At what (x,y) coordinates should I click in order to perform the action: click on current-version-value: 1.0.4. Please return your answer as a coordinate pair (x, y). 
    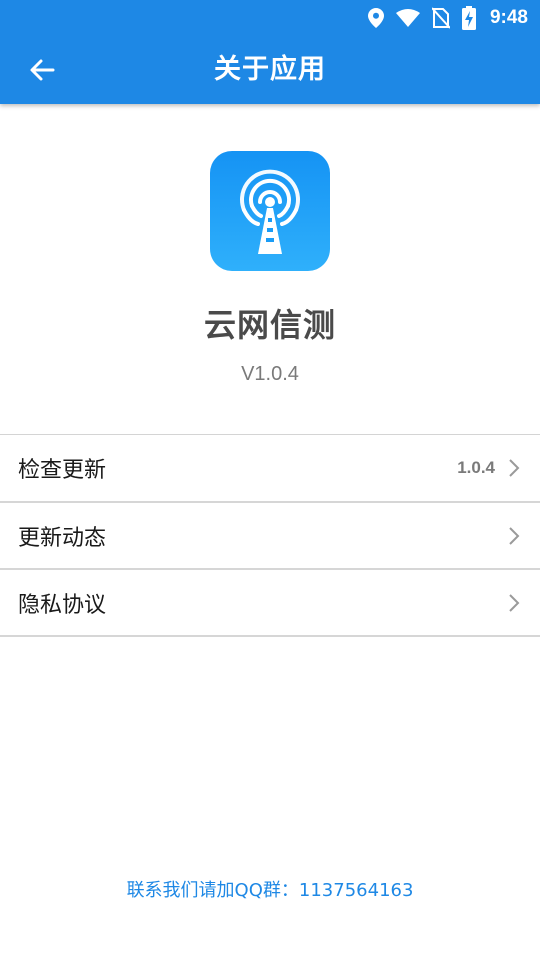
    Looking at the image, I should click on (476, 467).